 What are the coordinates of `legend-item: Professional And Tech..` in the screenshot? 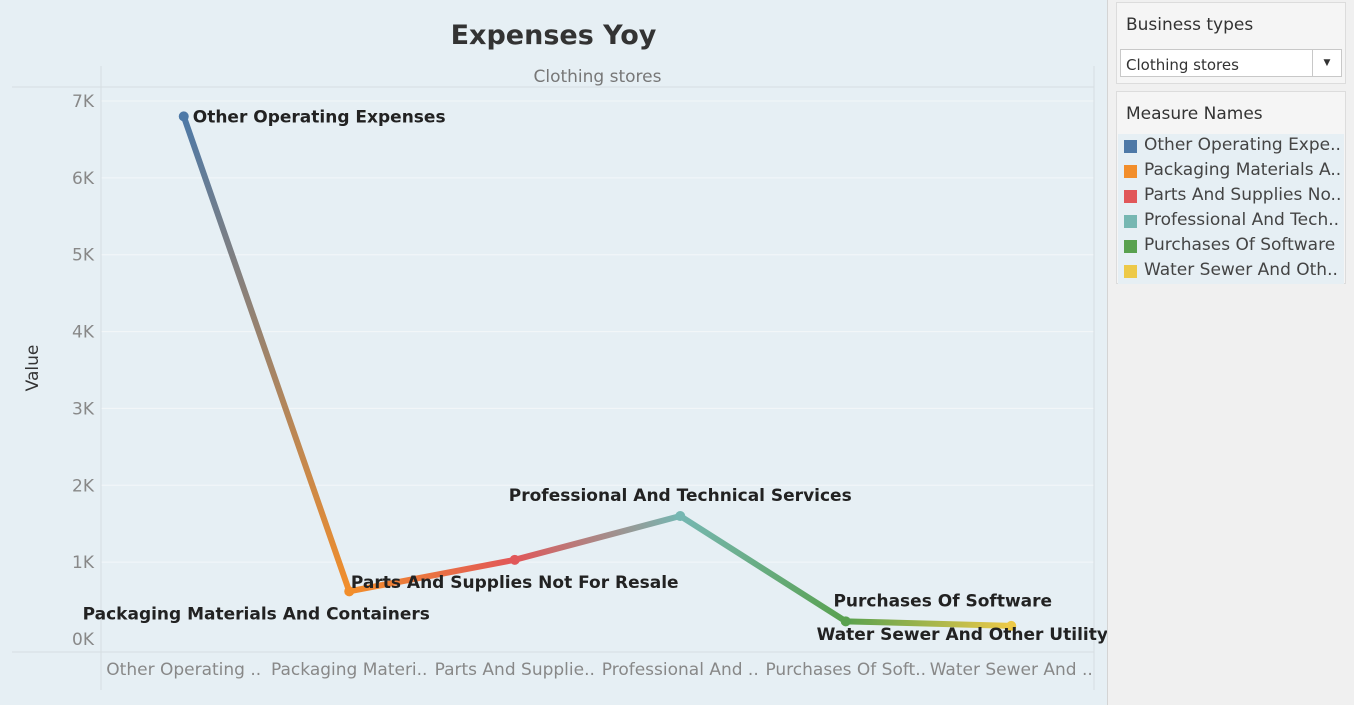 It's located at (1231, 221).